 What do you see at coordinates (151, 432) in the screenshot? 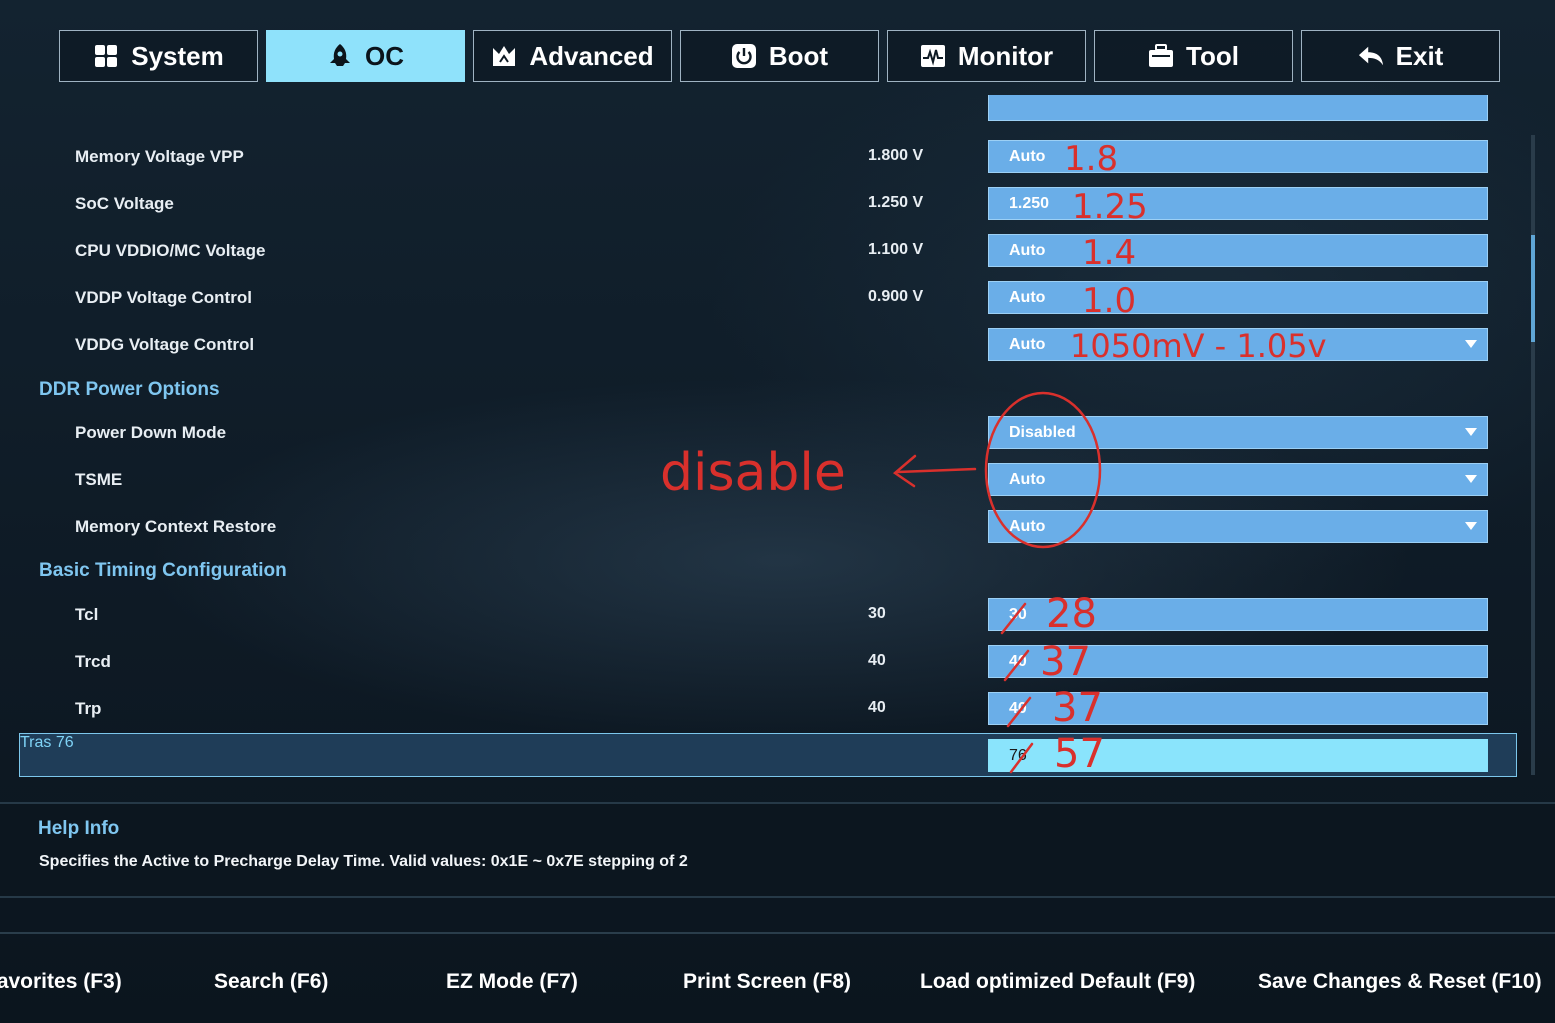
I see `setting-label: Power Down Mode` at bounding box center [151, 432].